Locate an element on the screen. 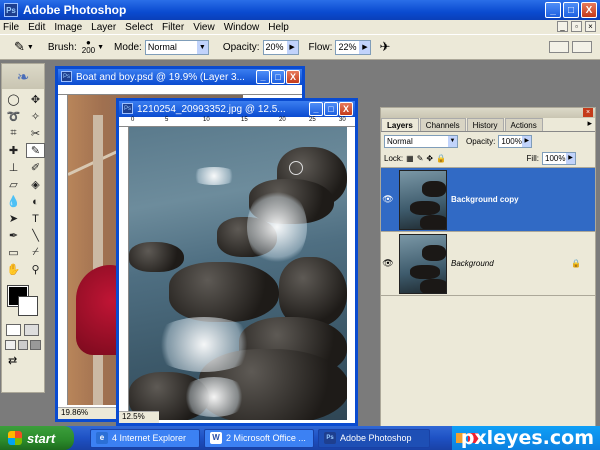 This screenshot has width=600, height=450. mode-select: Normal ▼ is located at coordinates (176, 47).